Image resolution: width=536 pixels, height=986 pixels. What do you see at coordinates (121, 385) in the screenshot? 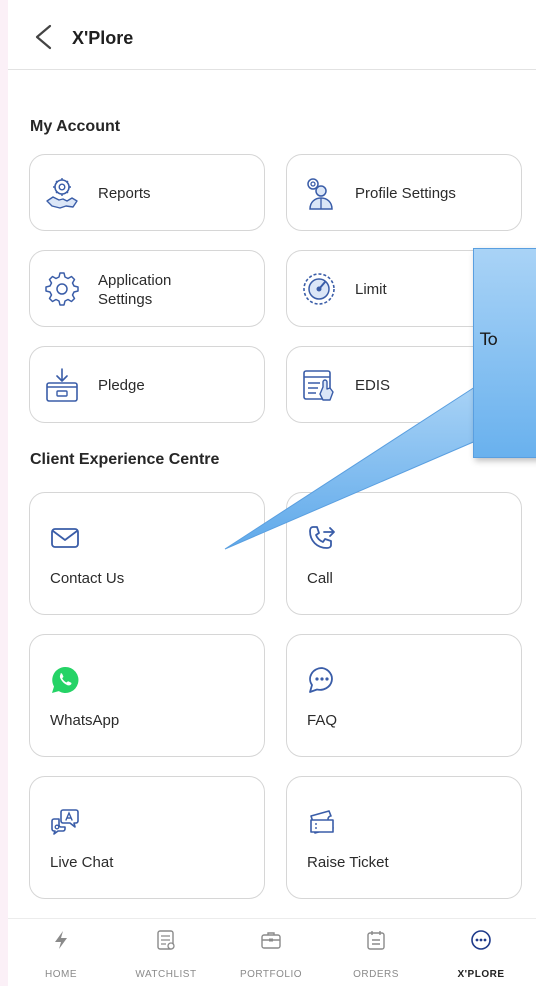
I see `pledge-label: Pledge` at bounding box center [121, 385].